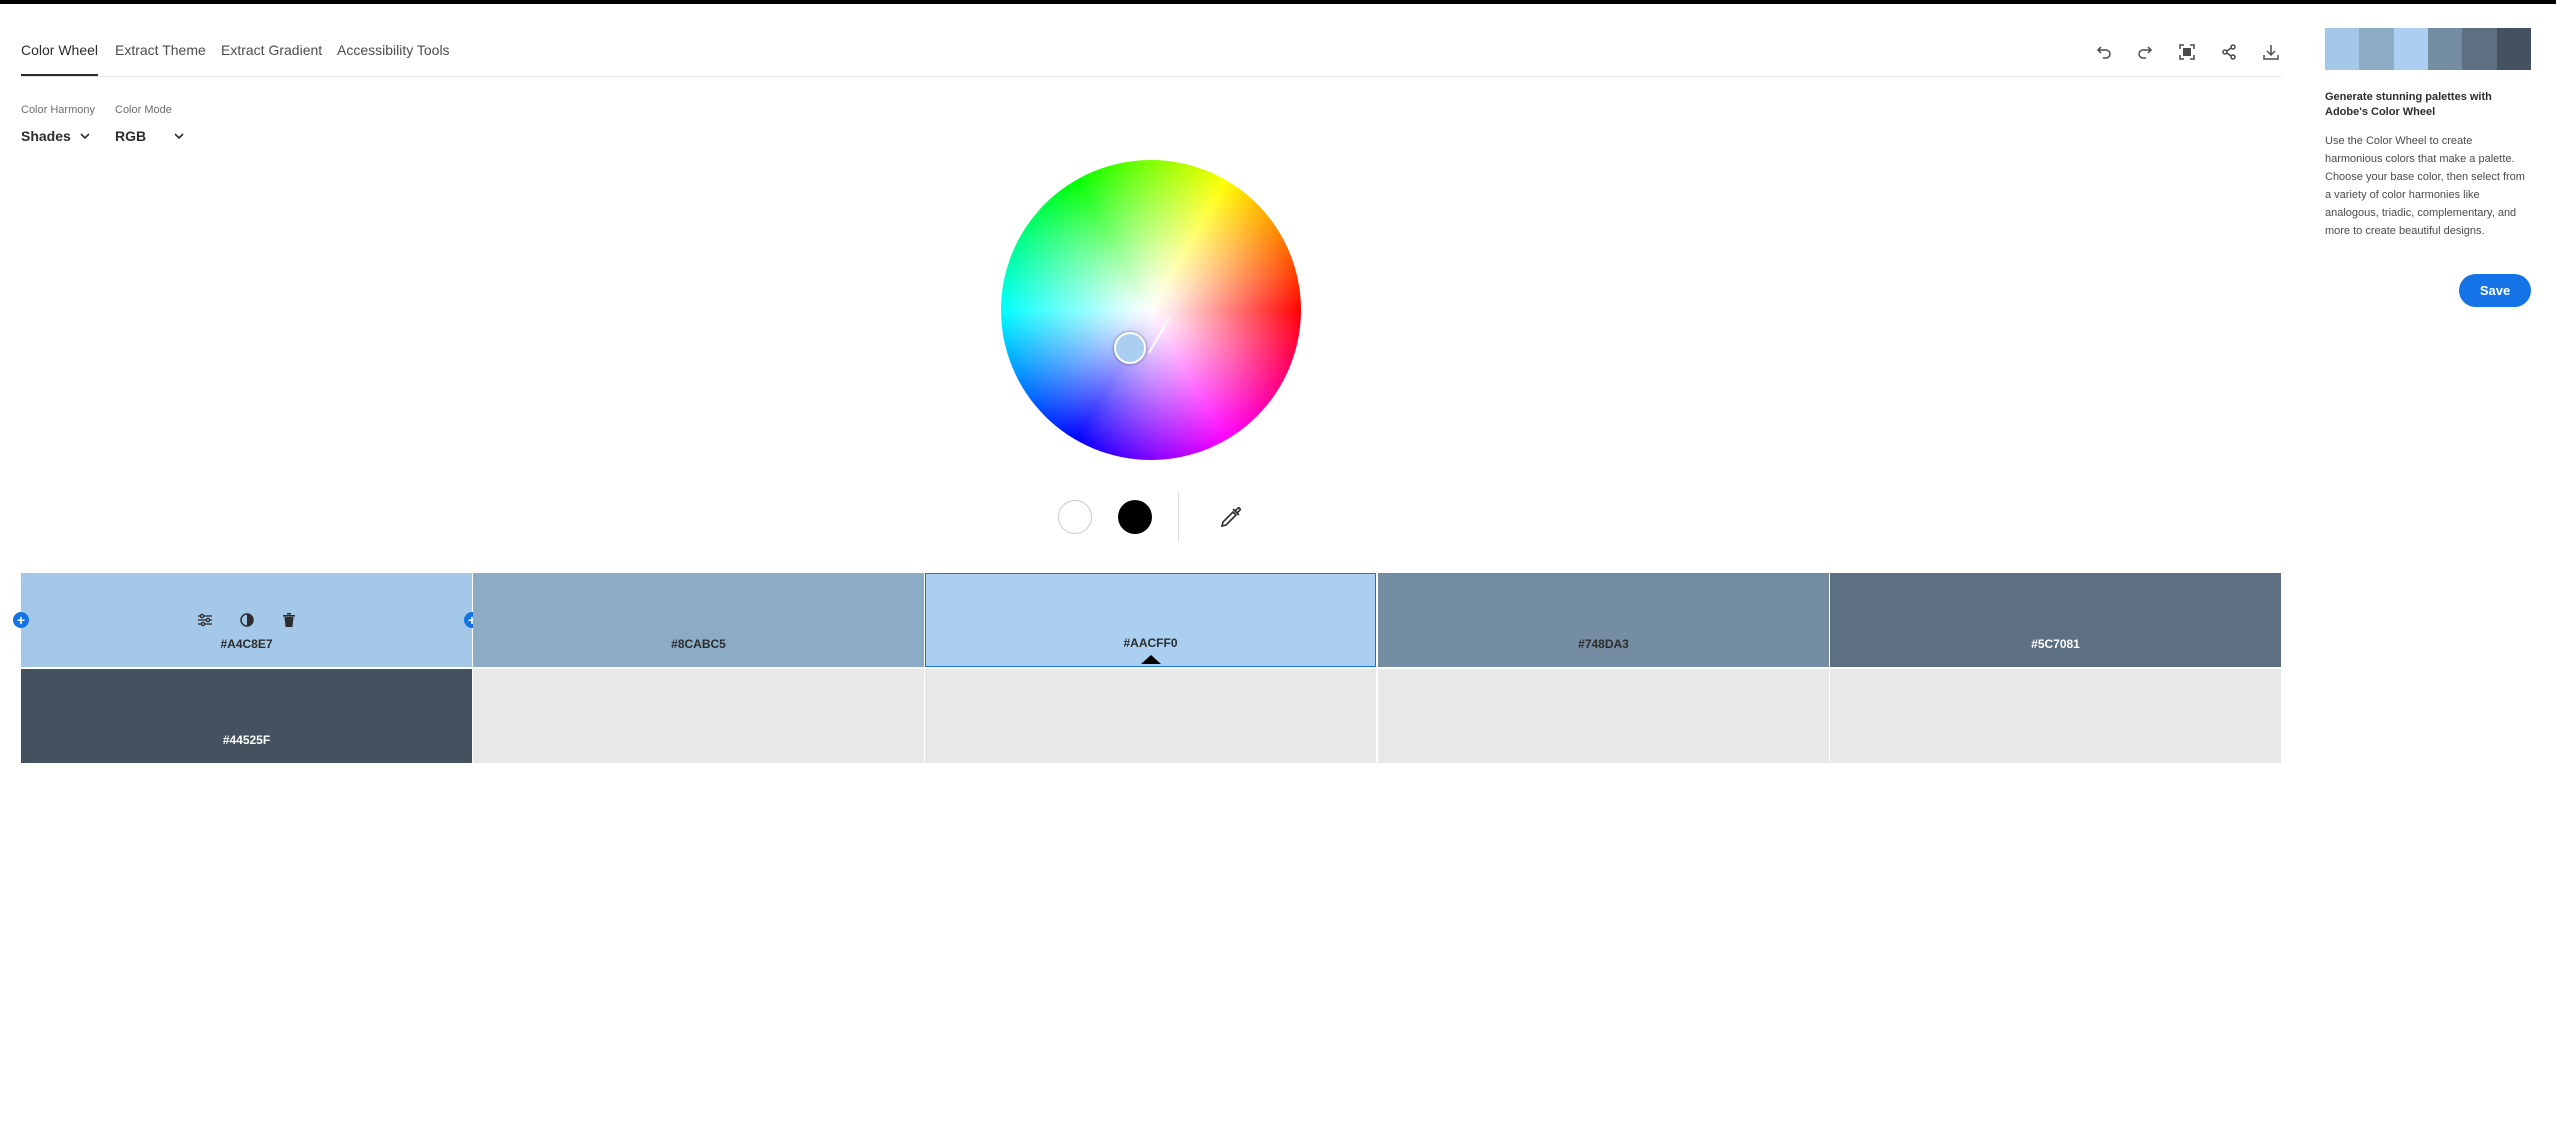 This screenshot has width=2556, height=1146. Describe the element at coordinates (2055, 644) in the screenshot. I see `swatch-hex-label: #5C7081` at that location.